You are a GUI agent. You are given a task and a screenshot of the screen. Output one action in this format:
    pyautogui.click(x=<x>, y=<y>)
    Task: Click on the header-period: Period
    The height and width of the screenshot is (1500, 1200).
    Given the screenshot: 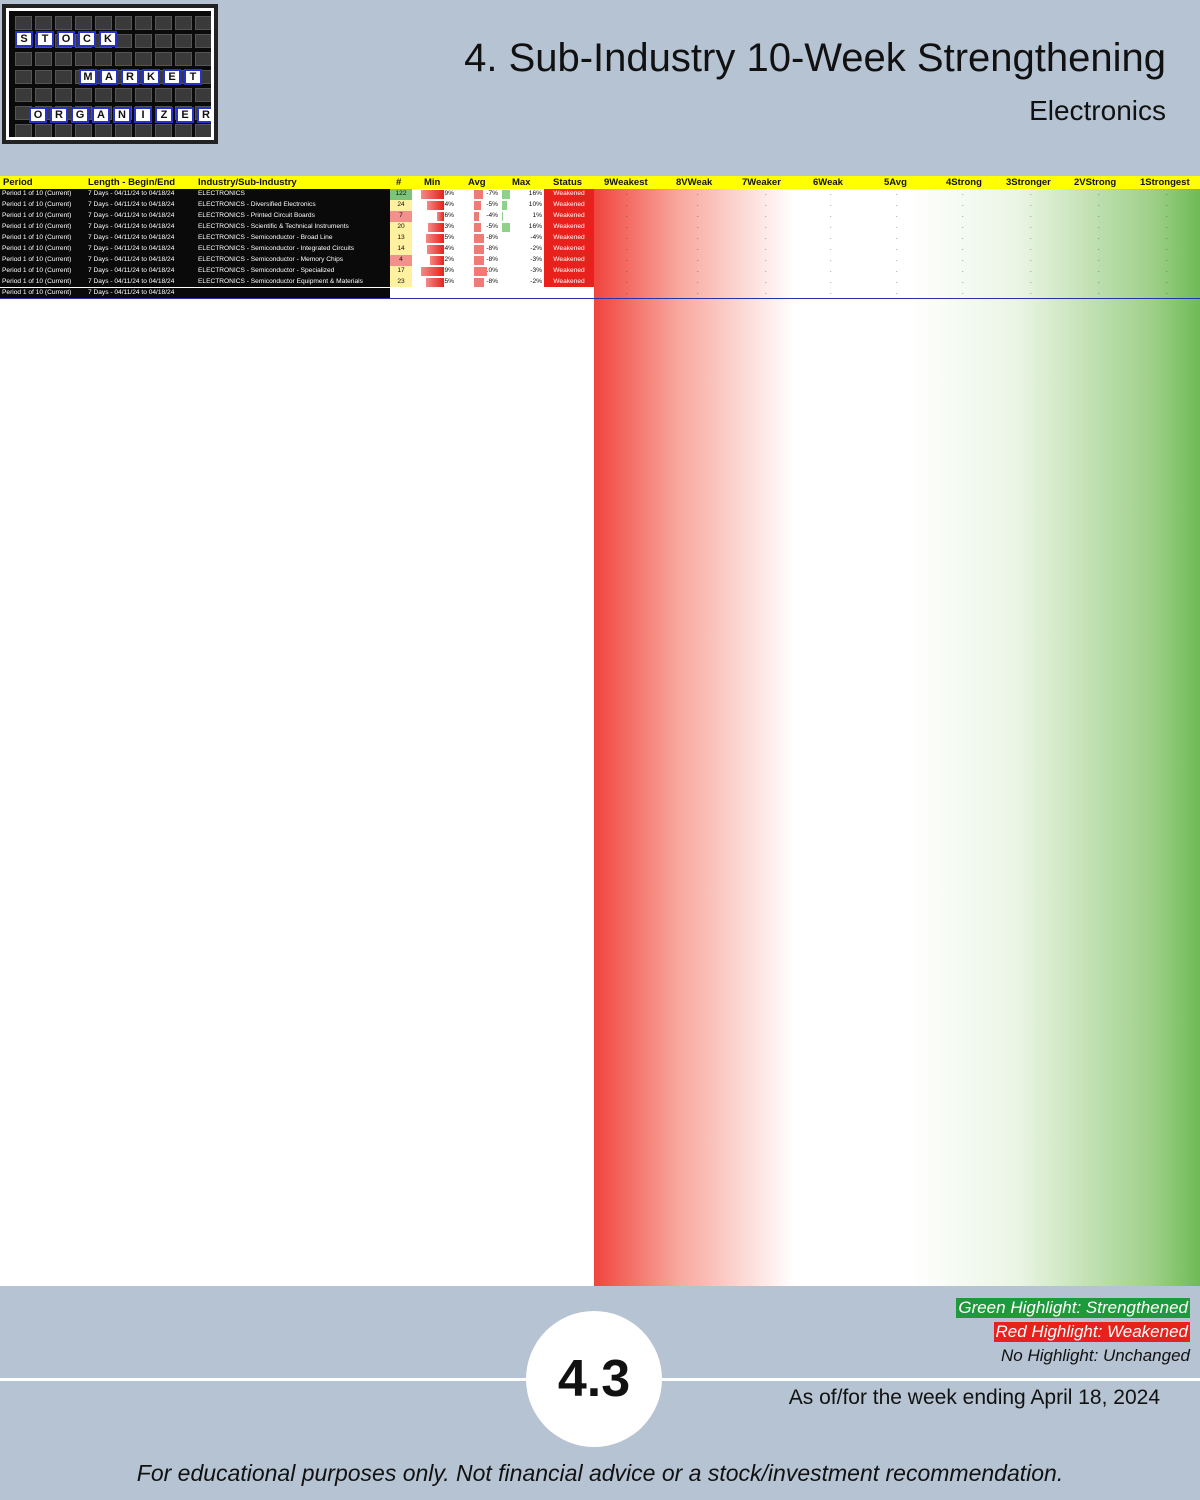 What is the action you would take?
    pyautogui.click(x=18, y=182)
    